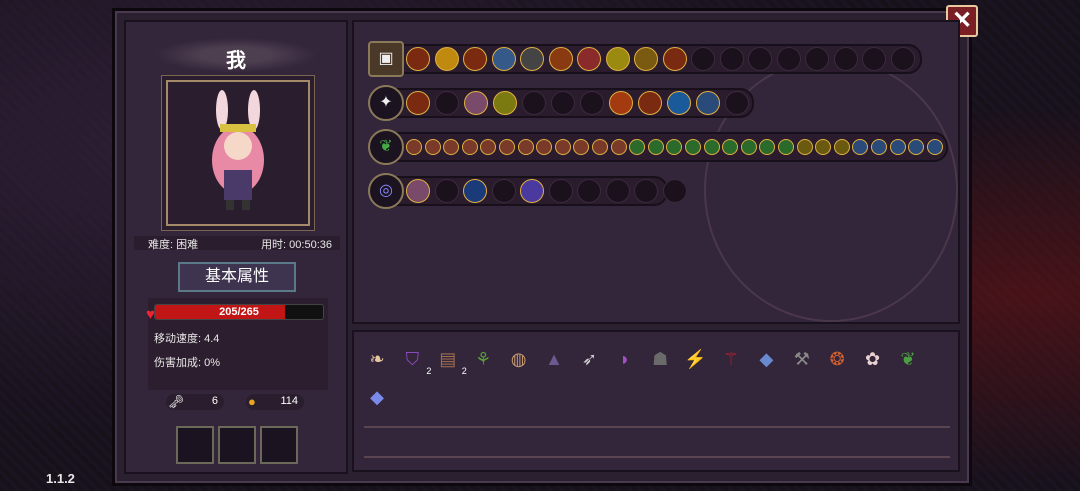  Describe the element at coordinates (483, 359) in the screenshot. I see `inventory-item: ⚘` at that location.